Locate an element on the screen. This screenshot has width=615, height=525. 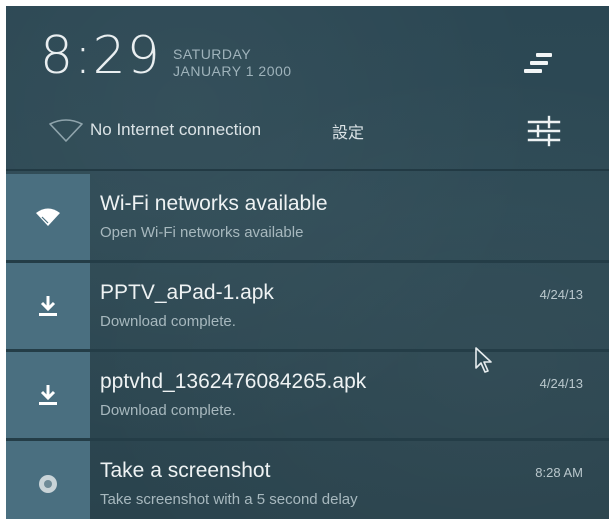
wifi-icon is located at coordinates (48, 217).